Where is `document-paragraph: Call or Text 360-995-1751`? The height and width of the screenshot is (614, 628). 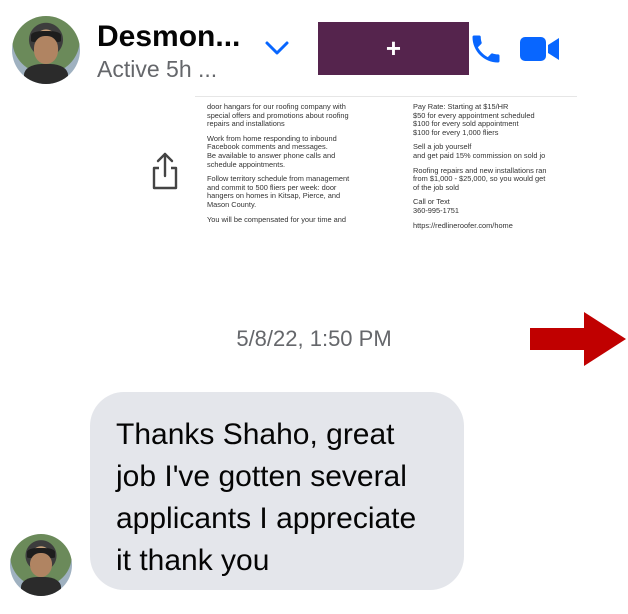 document-paragraph: Call or Text 360-995-1751 is located at coordinates (436, 206).